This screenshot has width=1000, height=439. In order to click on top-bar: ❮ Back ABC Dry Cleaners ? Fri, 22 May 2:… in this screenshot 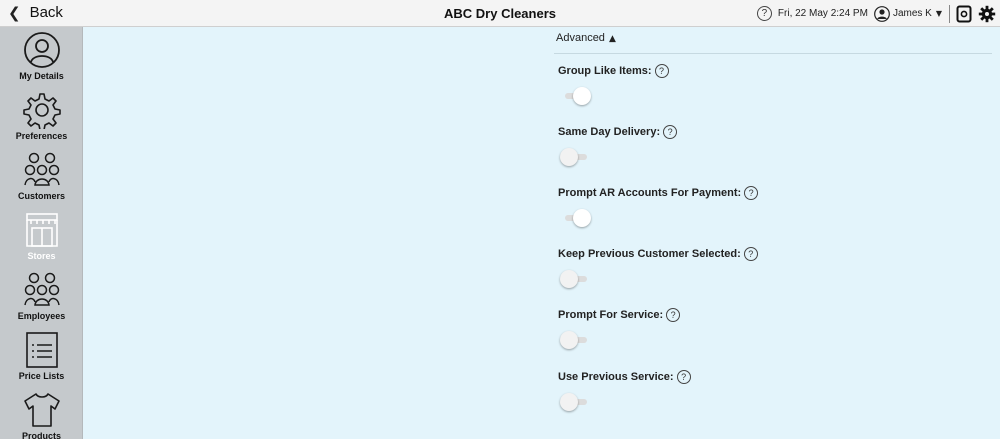, I will do `click(500, 13)`.